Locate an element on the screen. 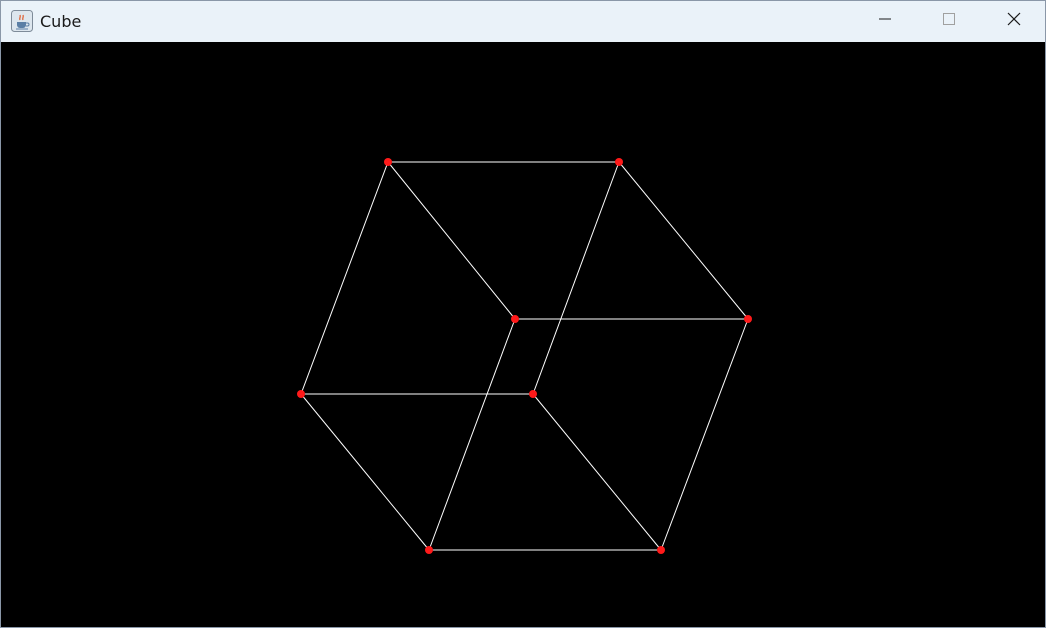 This screenshot has width=1046, height=628. minimize-button is located at coordinates (885, 21).